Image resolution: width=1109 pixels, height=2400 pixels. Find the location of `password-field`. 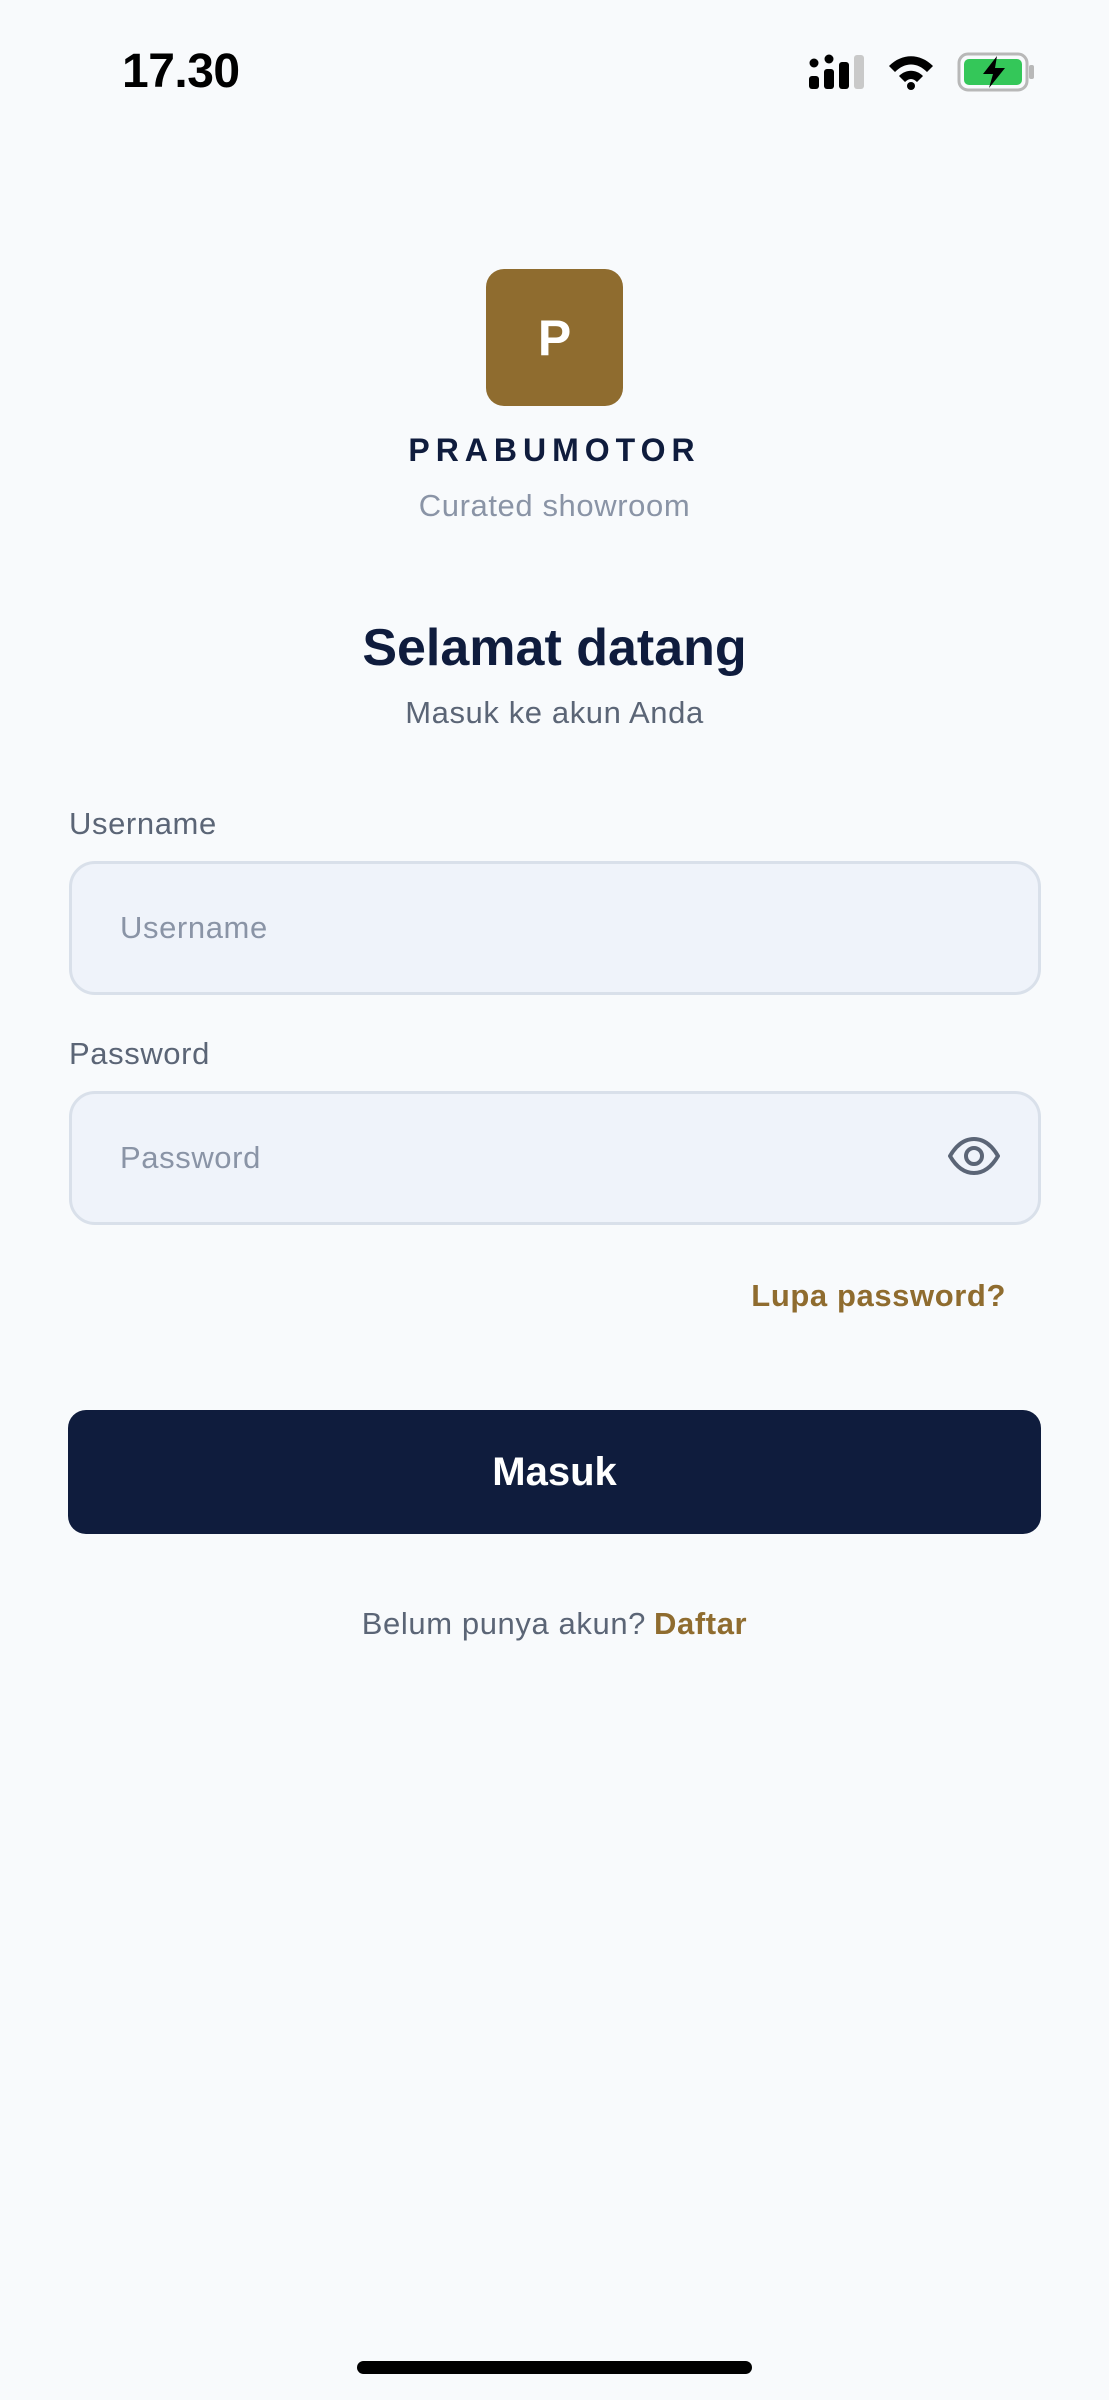

password-field is located at coordinates (555, 1158).